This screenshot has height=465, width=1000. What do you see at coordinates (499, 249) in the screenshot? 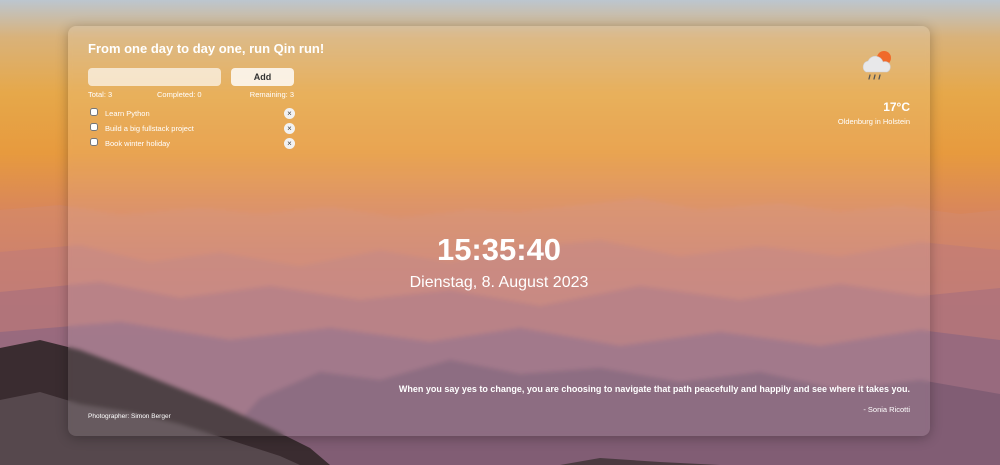
I see `clock-time: 15:35:40` at bounding box center [499, 249].